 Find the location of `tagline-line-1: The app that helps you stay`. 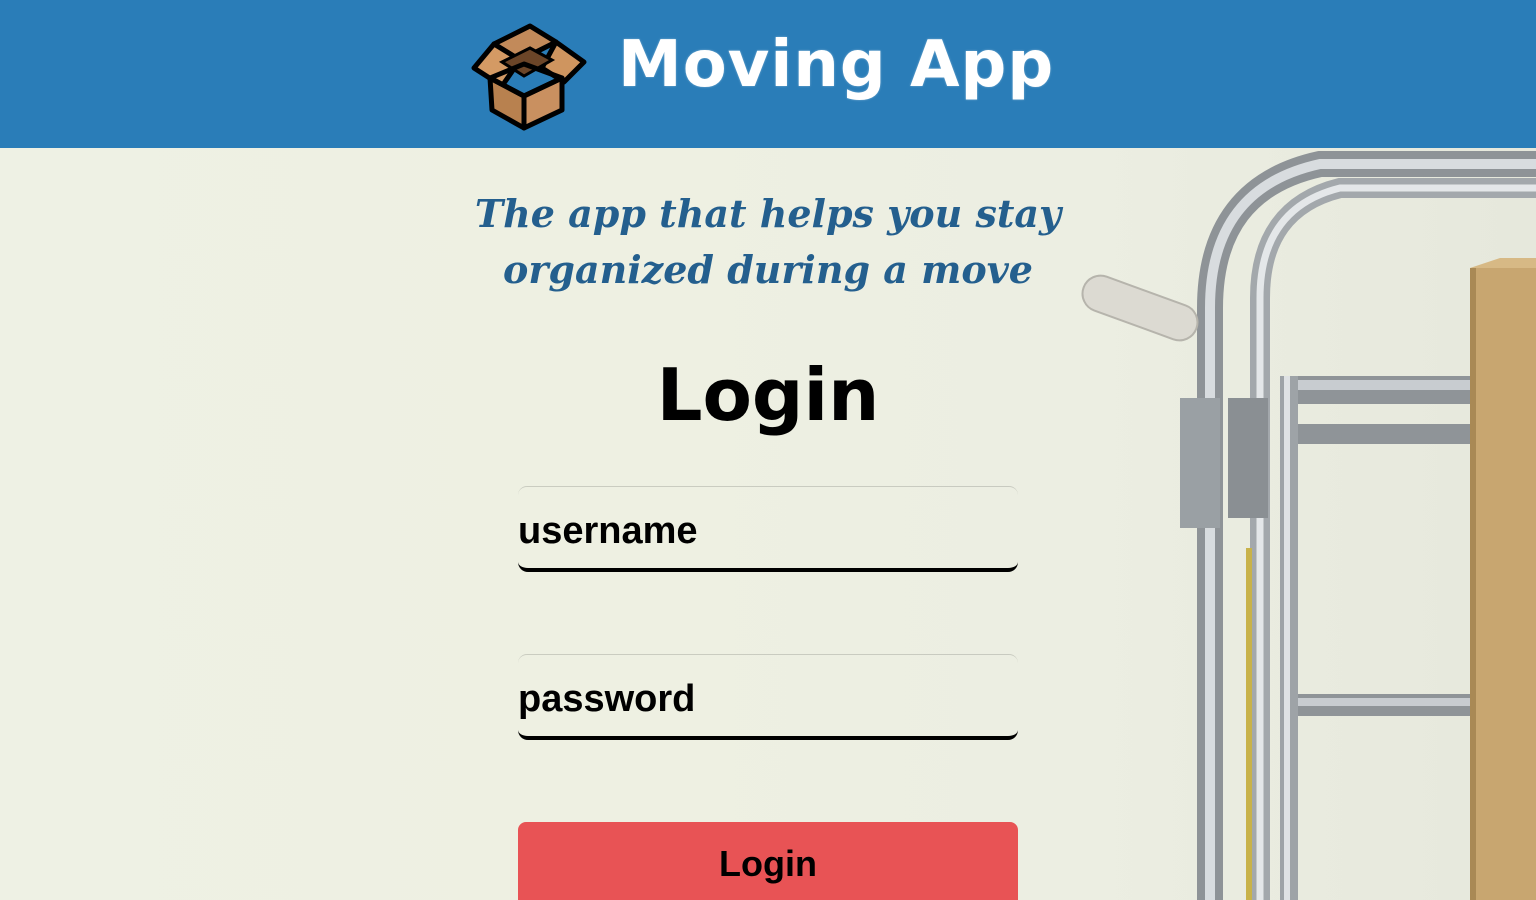

tagline-line-1: The app that helps you stay is located at coordinates (768, 213).